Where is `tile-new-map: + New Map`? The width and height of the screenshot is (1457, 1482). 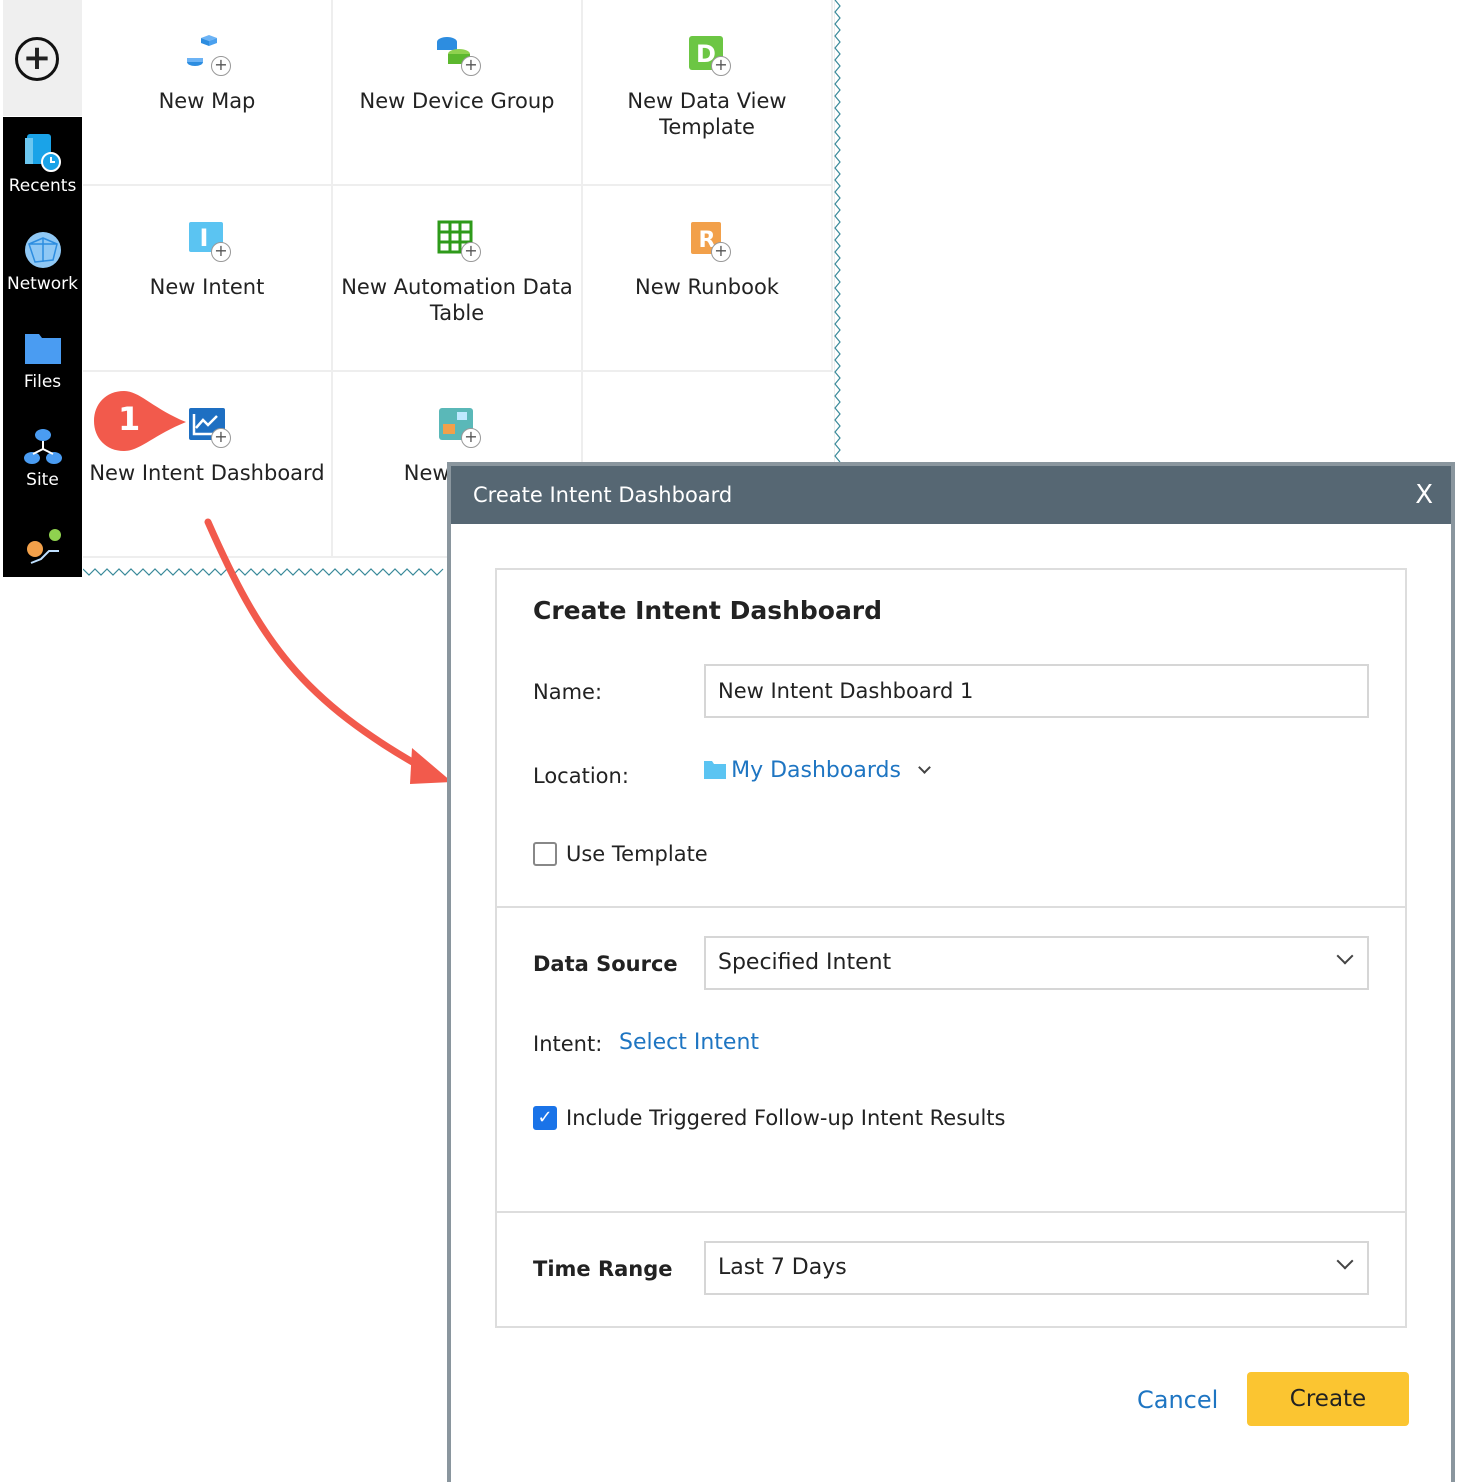 tile-new-map: + New Map is located at coordinates (208, 93).